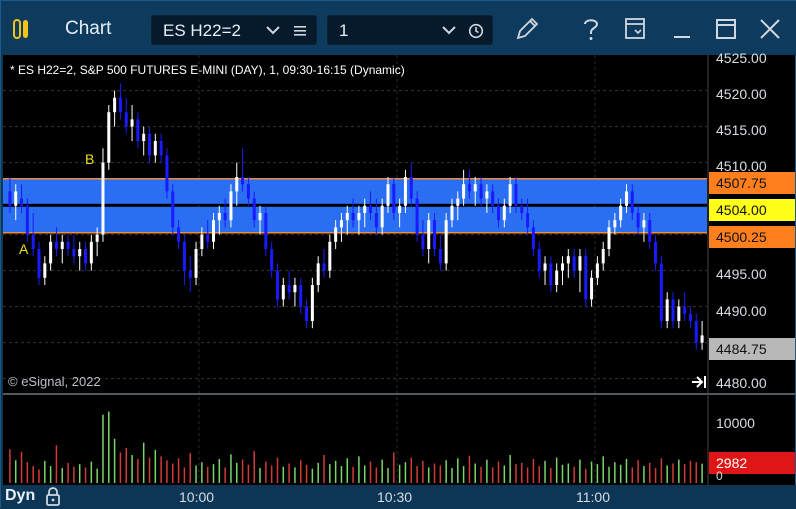 Image resolution: width=796 pixels, height=509 pixels. Describe the element at coordinates (770, 29) in the screenshot. I see `close-button` at that location.